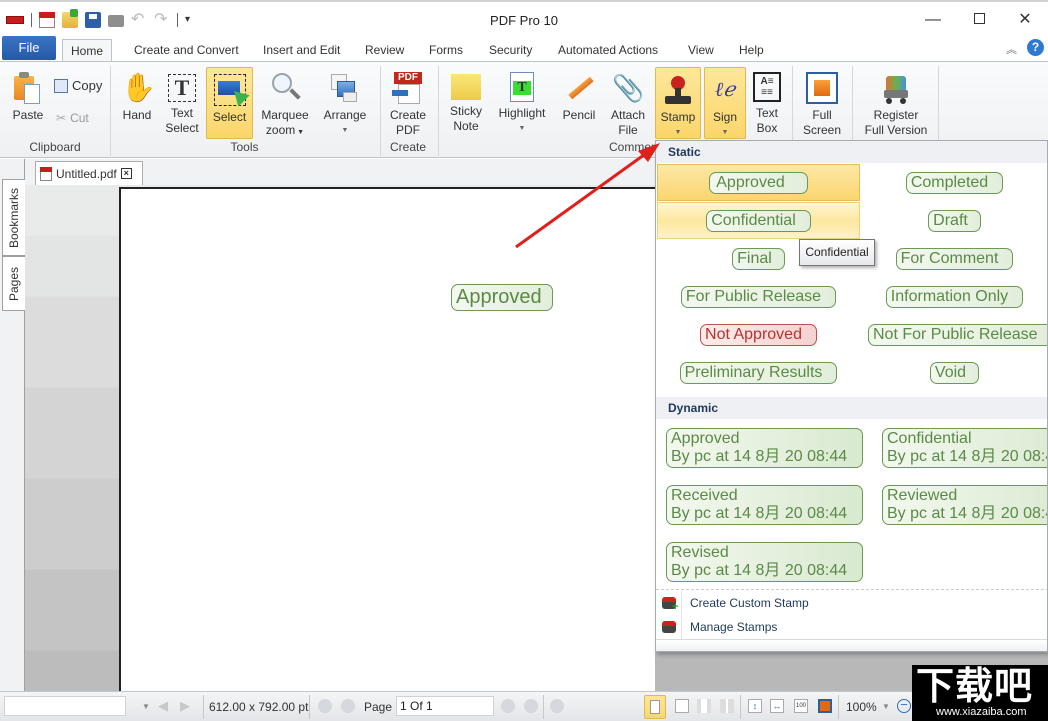 The width and height of the screenshot is (1048, 721). I want to click on pages-tab: Pages, so click(13, 283).